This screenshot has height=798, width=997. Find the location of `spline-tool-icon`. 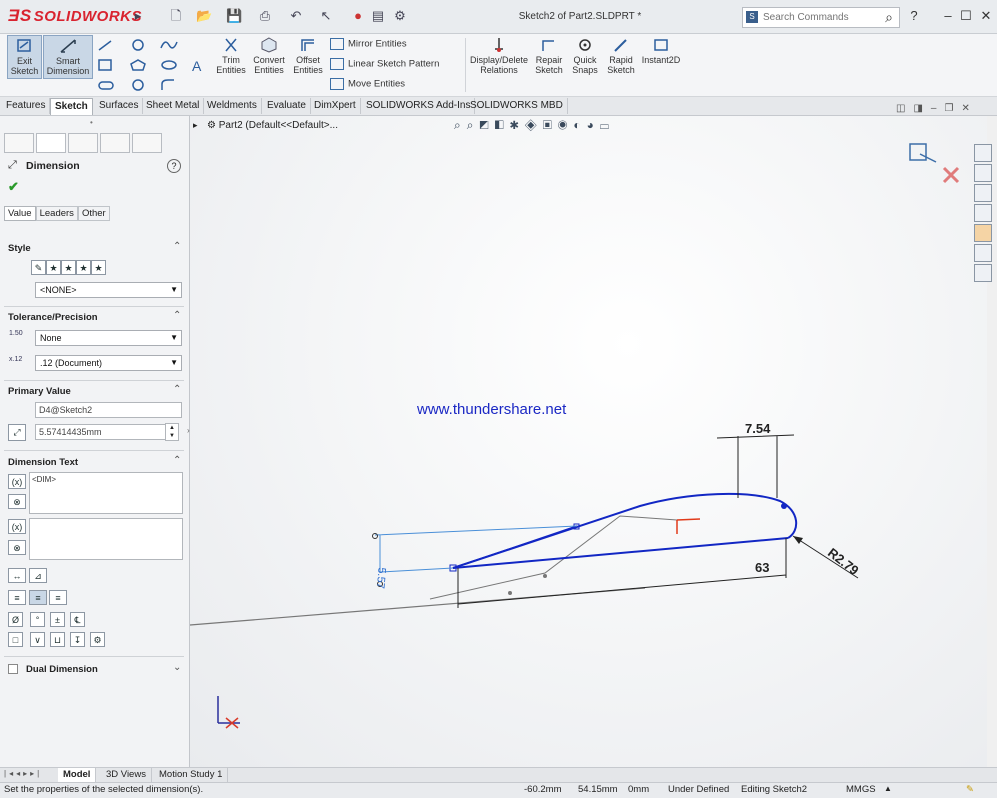

spline-tool-icon is located at coordinates (169, 46).